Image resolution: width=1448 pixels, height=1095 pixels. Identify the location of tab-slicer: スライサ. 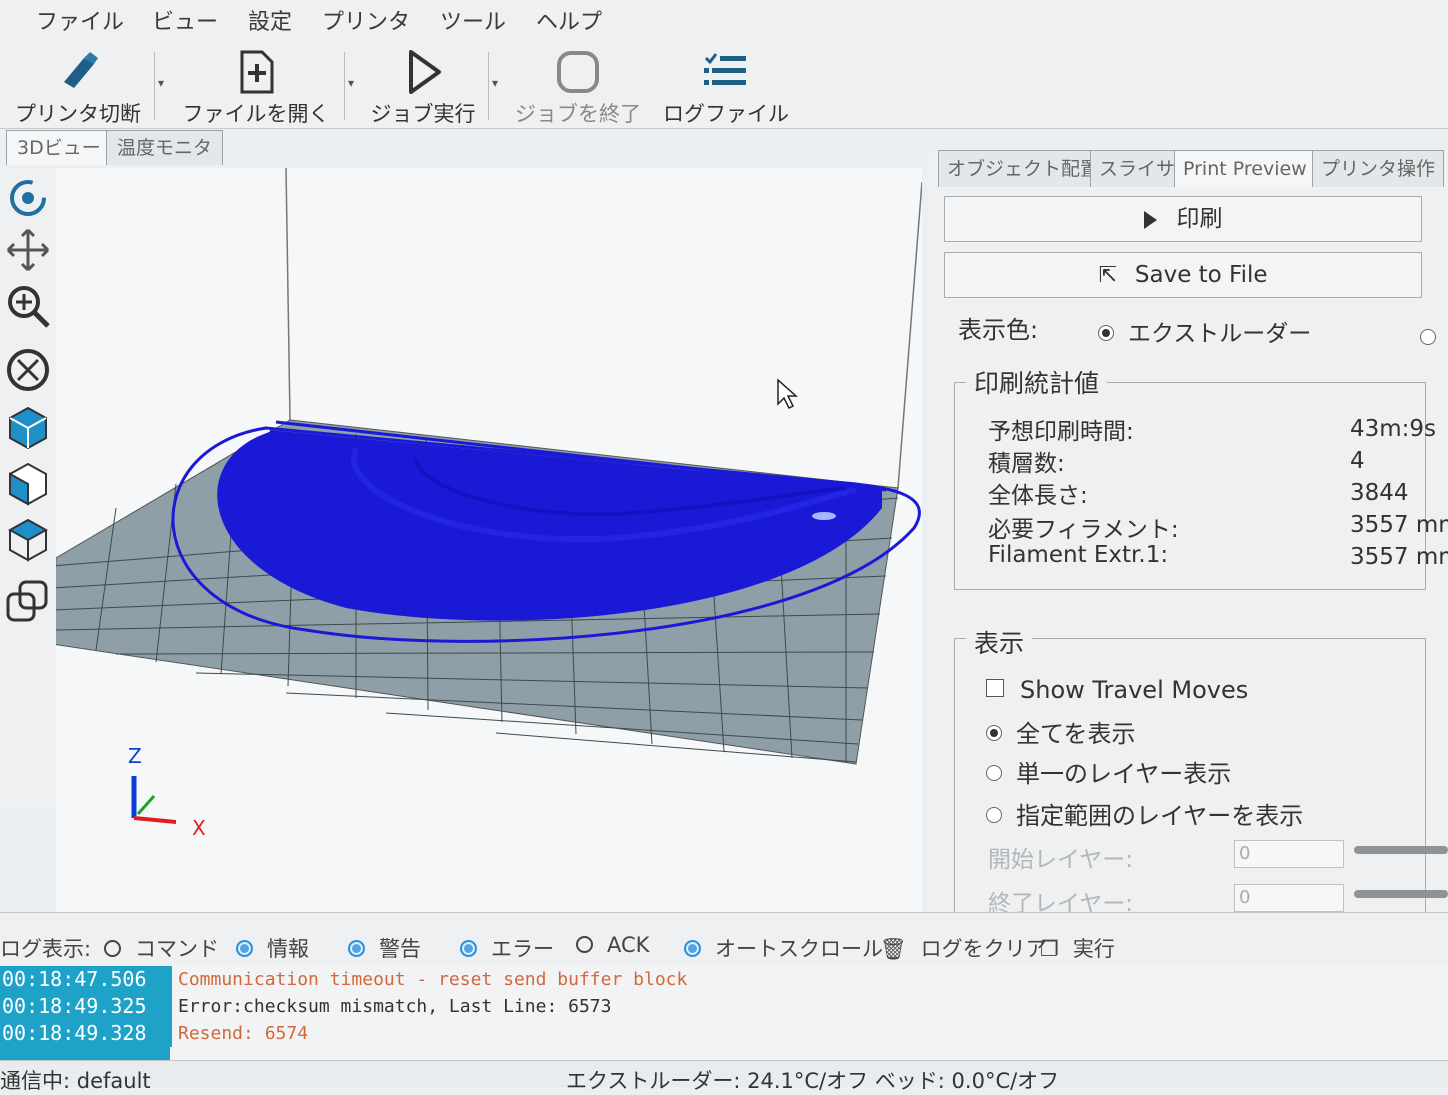
(1137, 168).